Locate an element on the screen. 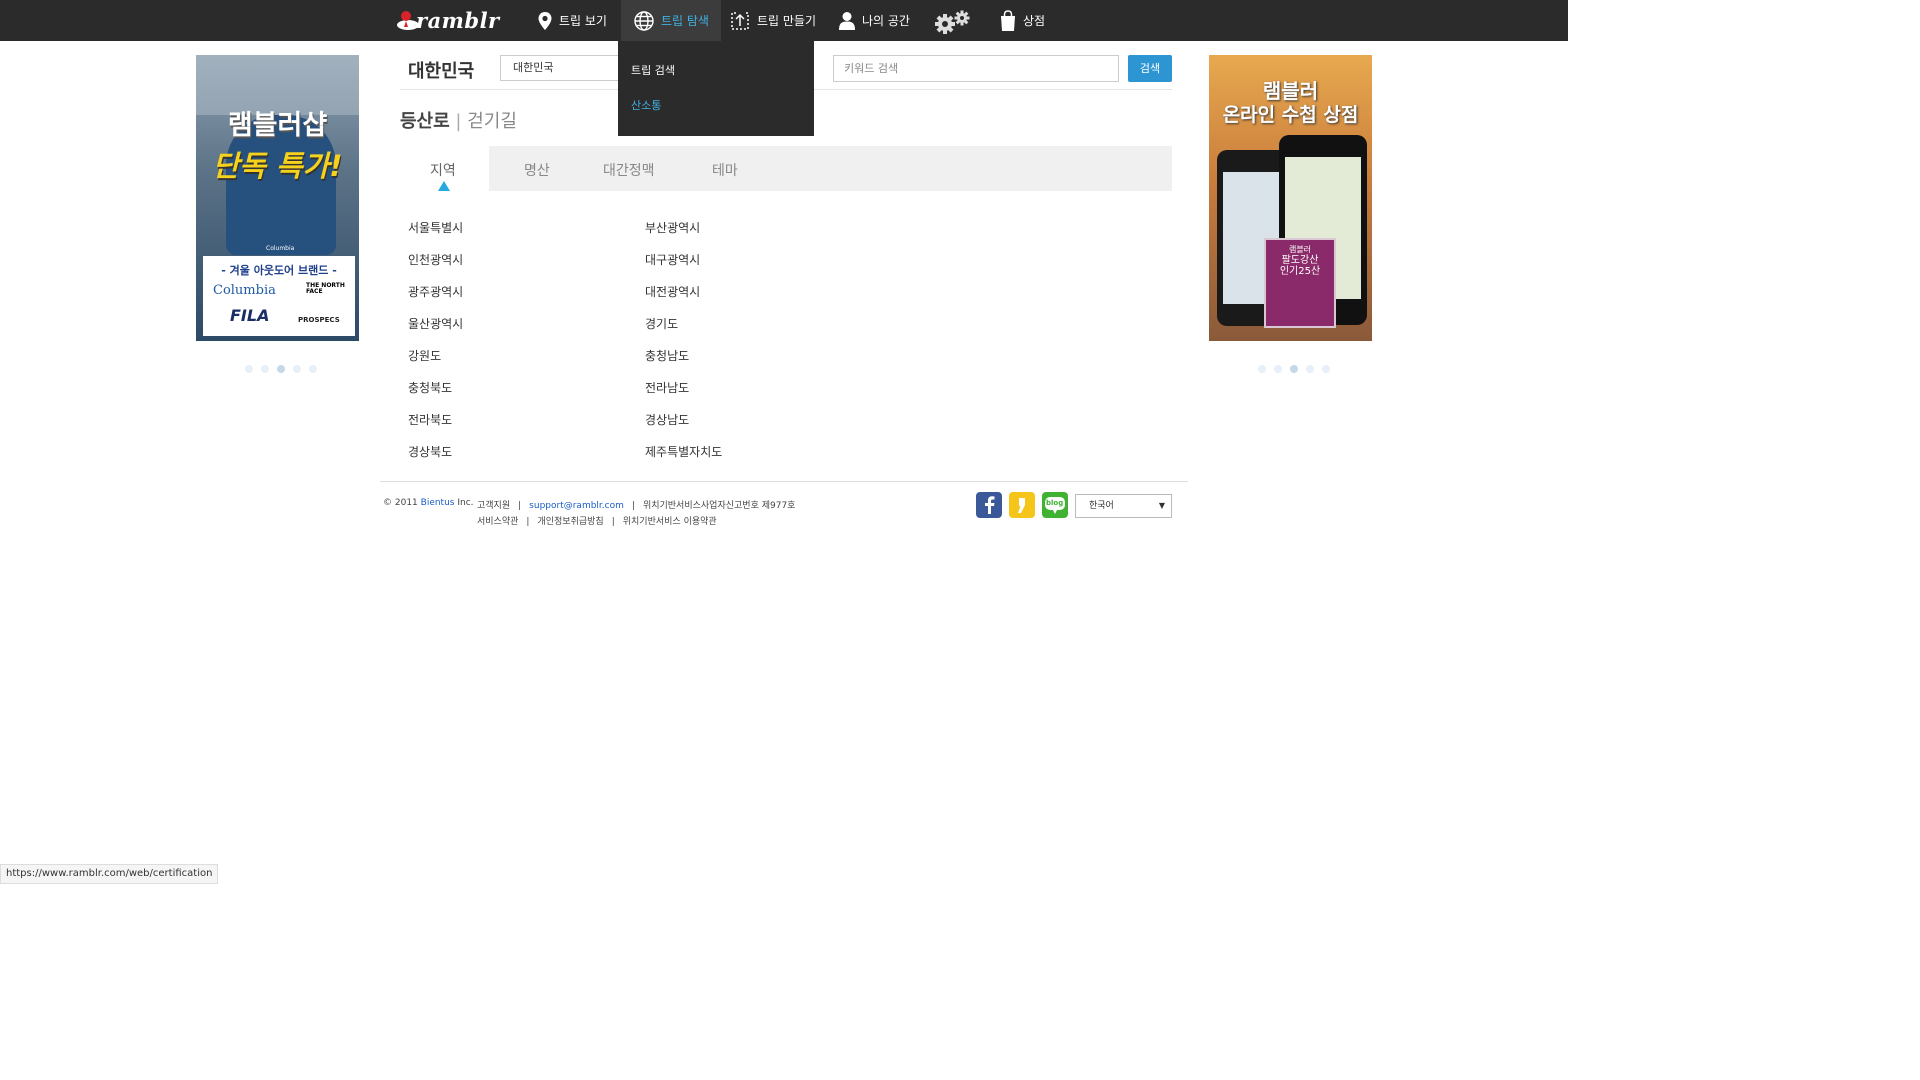  nav-label: 상점 is located at coordinates (1034, 21).